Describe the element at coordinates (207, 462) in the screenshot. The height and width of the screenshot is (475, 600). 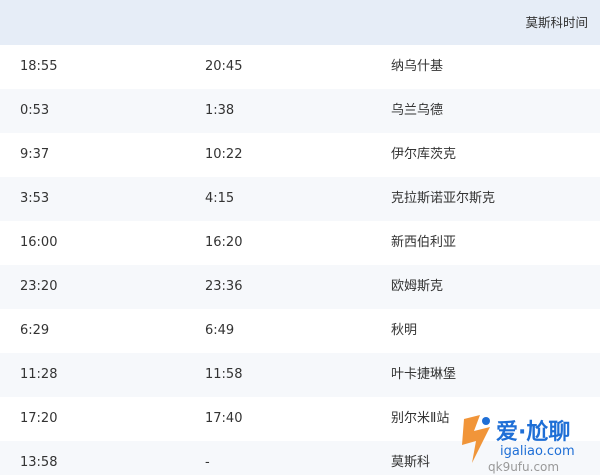
I see `departure-time: -` at that location.